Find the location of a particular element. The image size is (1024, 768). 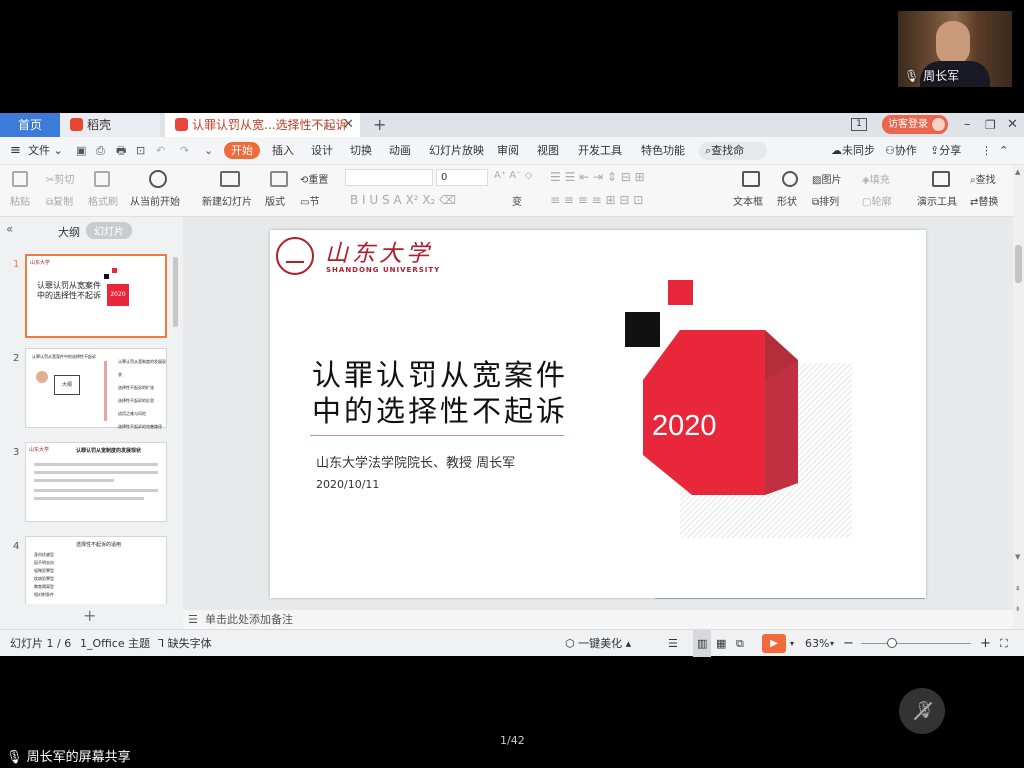

play-from-current-button: 从当前开始 is located at coordinates (155, 200).